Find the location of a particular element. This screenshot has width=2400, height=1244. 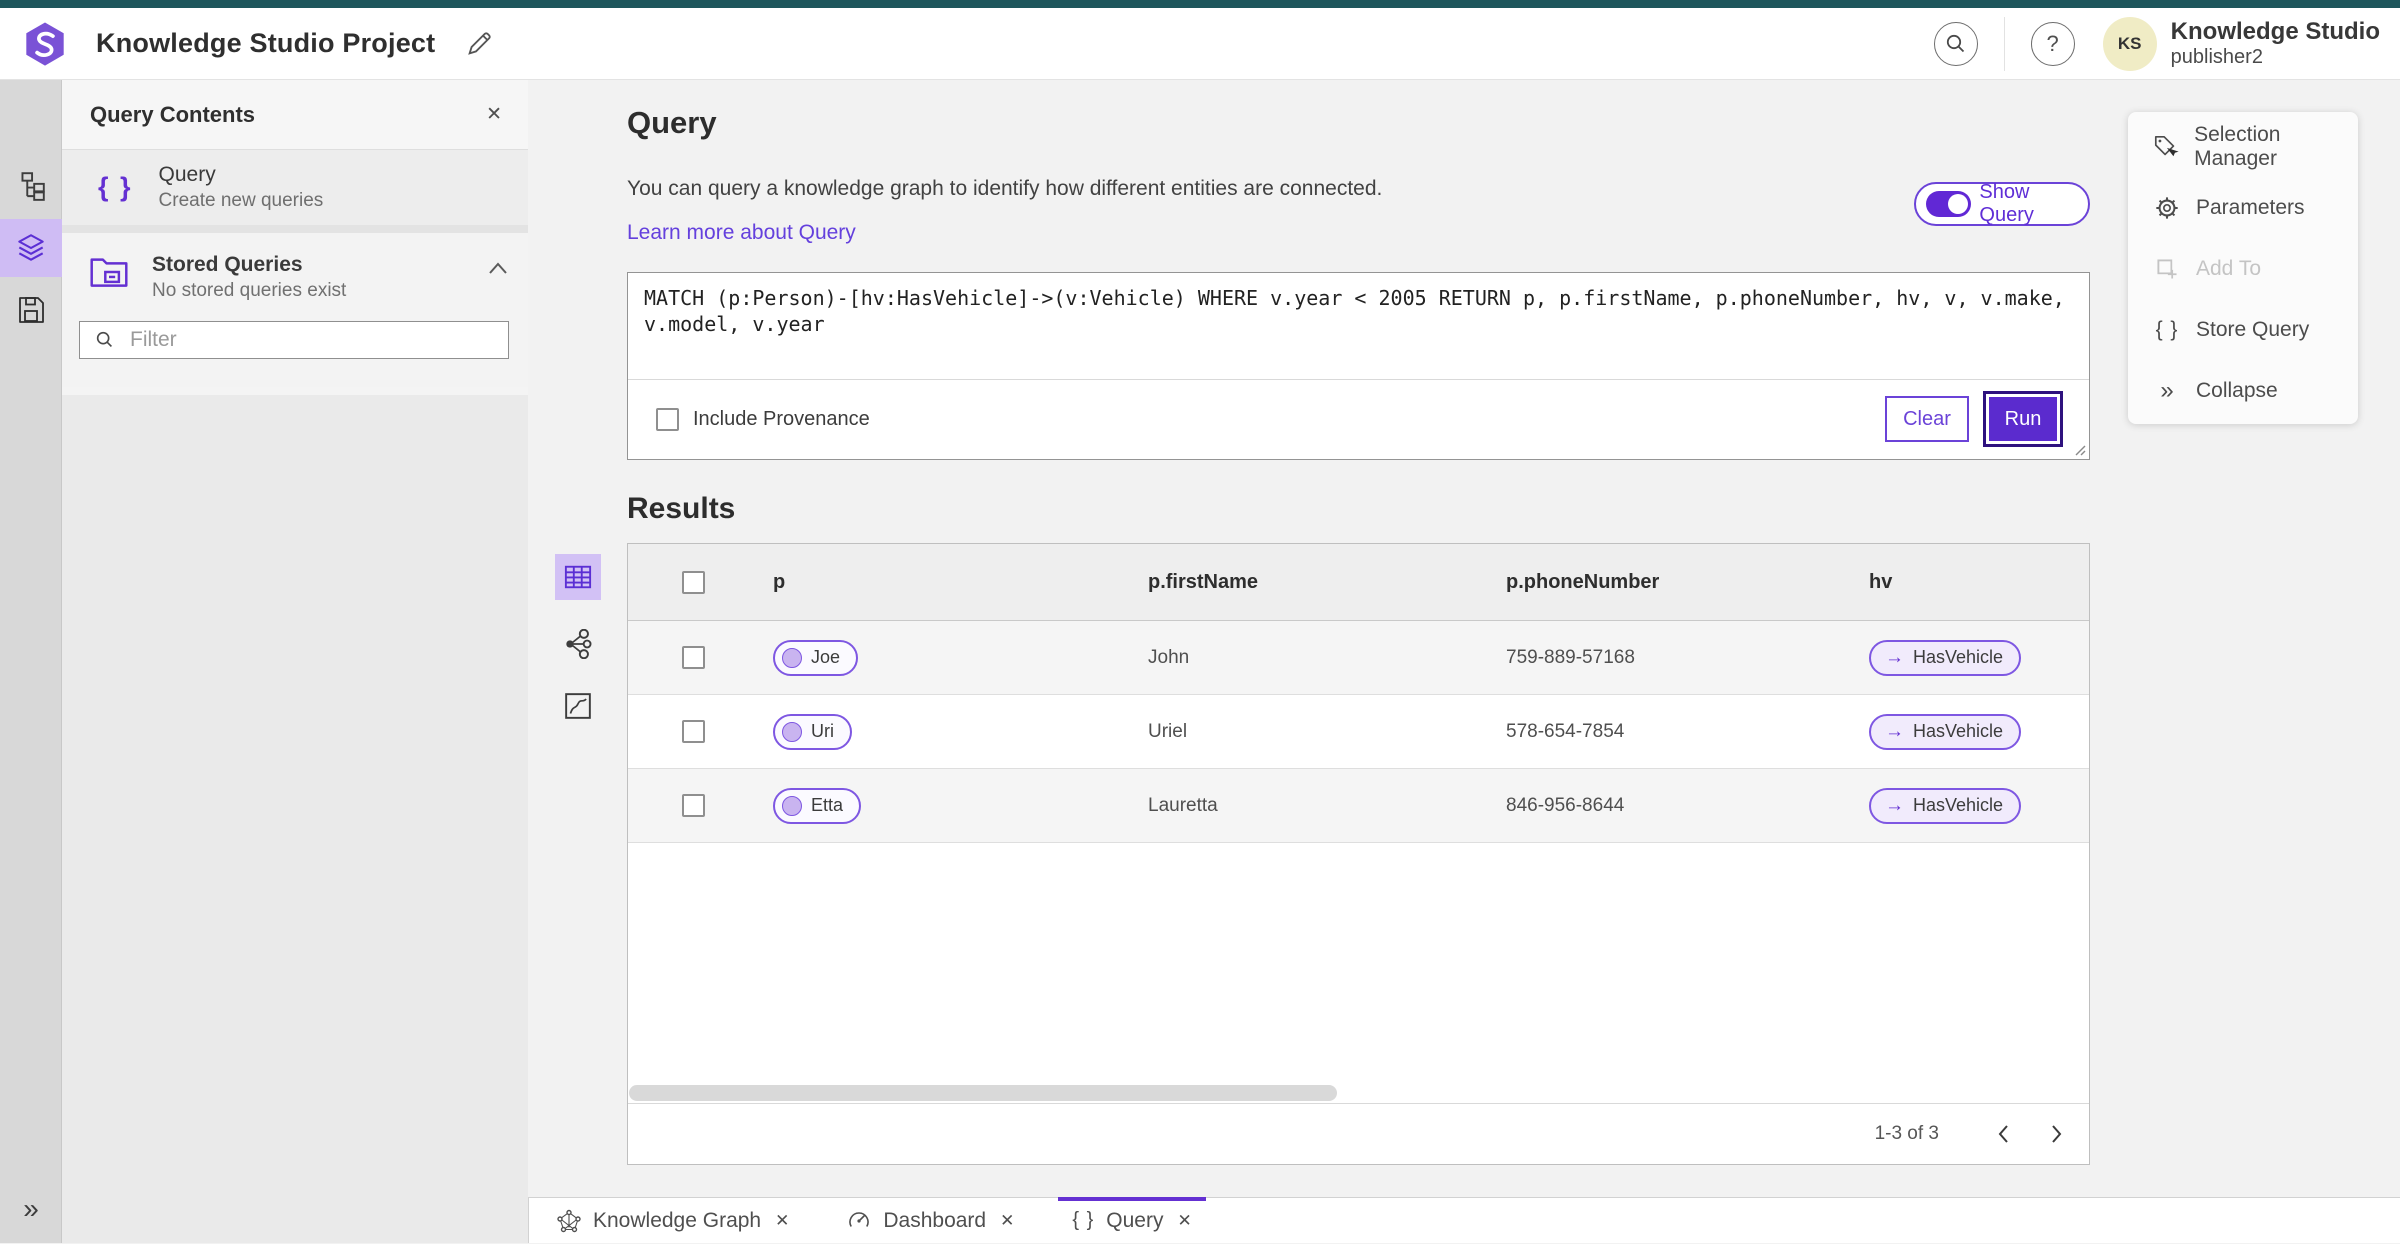

search-button is located at coordinates (1955, 43).